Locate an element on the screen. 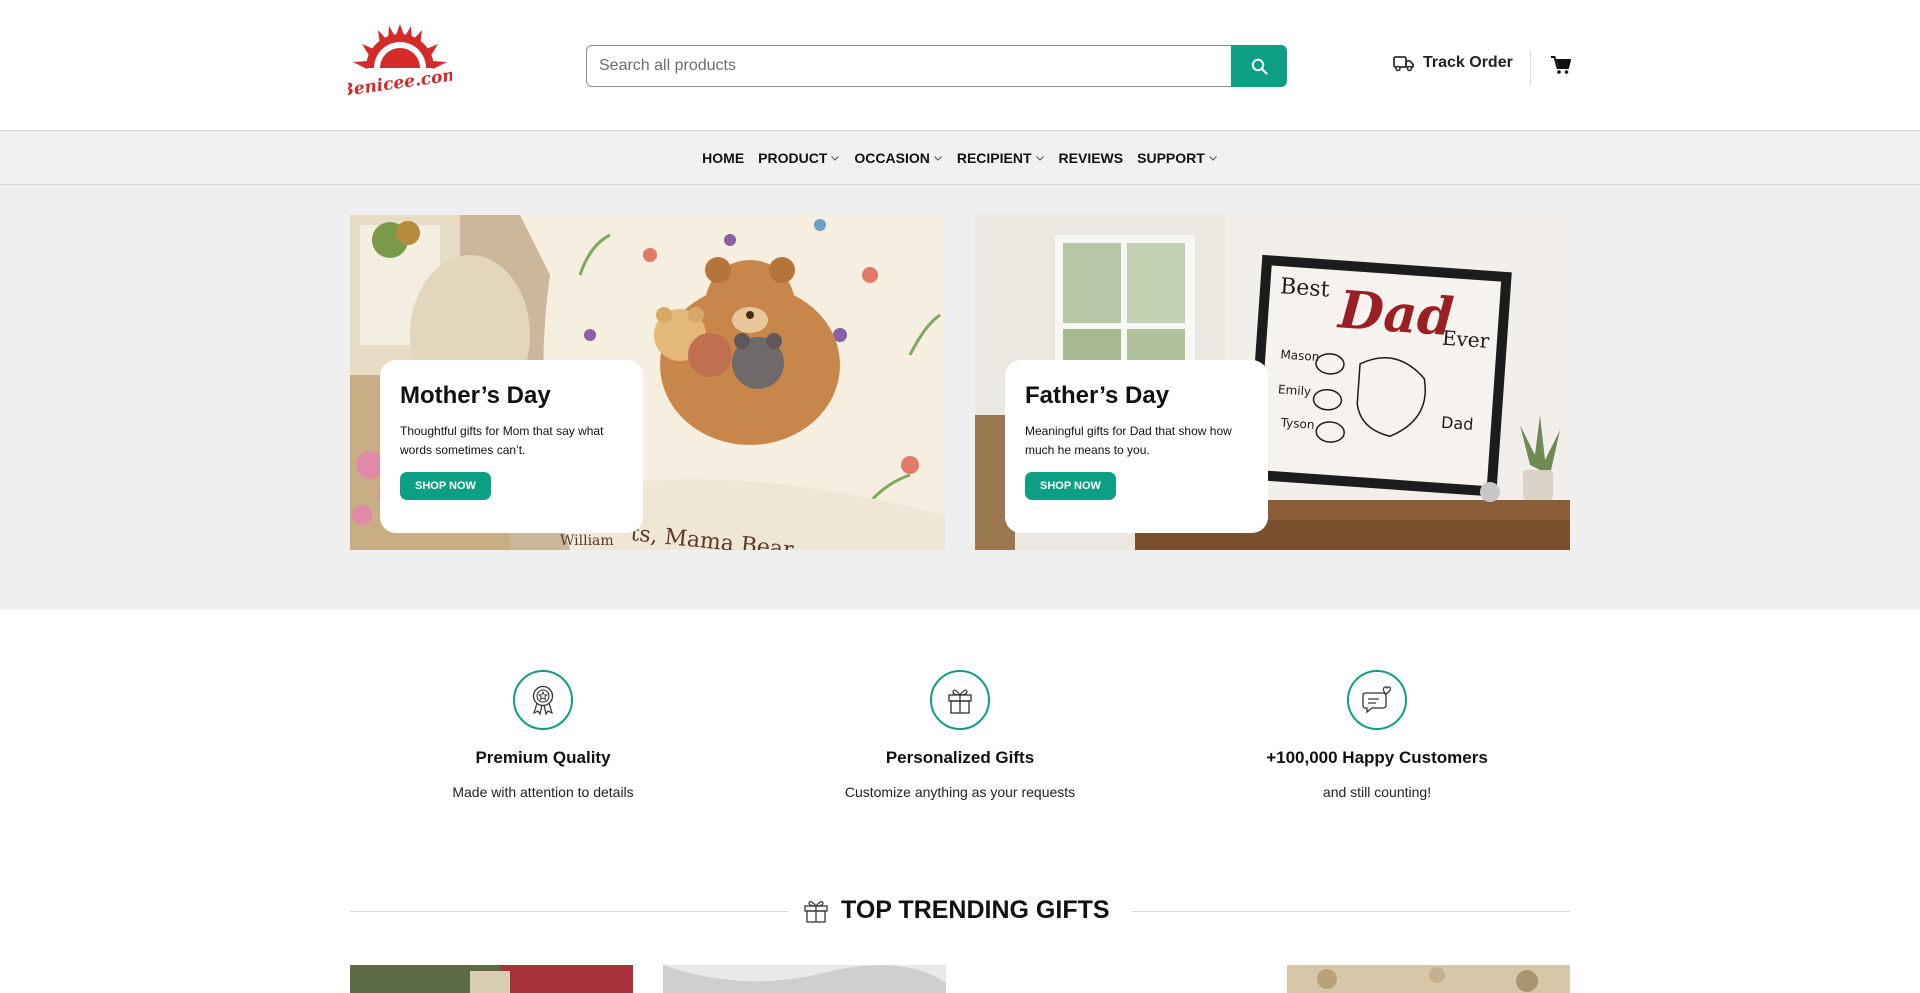 This screenshot has width=1920, height=993. image-text: Ever is located at coordinates (1465, 339).